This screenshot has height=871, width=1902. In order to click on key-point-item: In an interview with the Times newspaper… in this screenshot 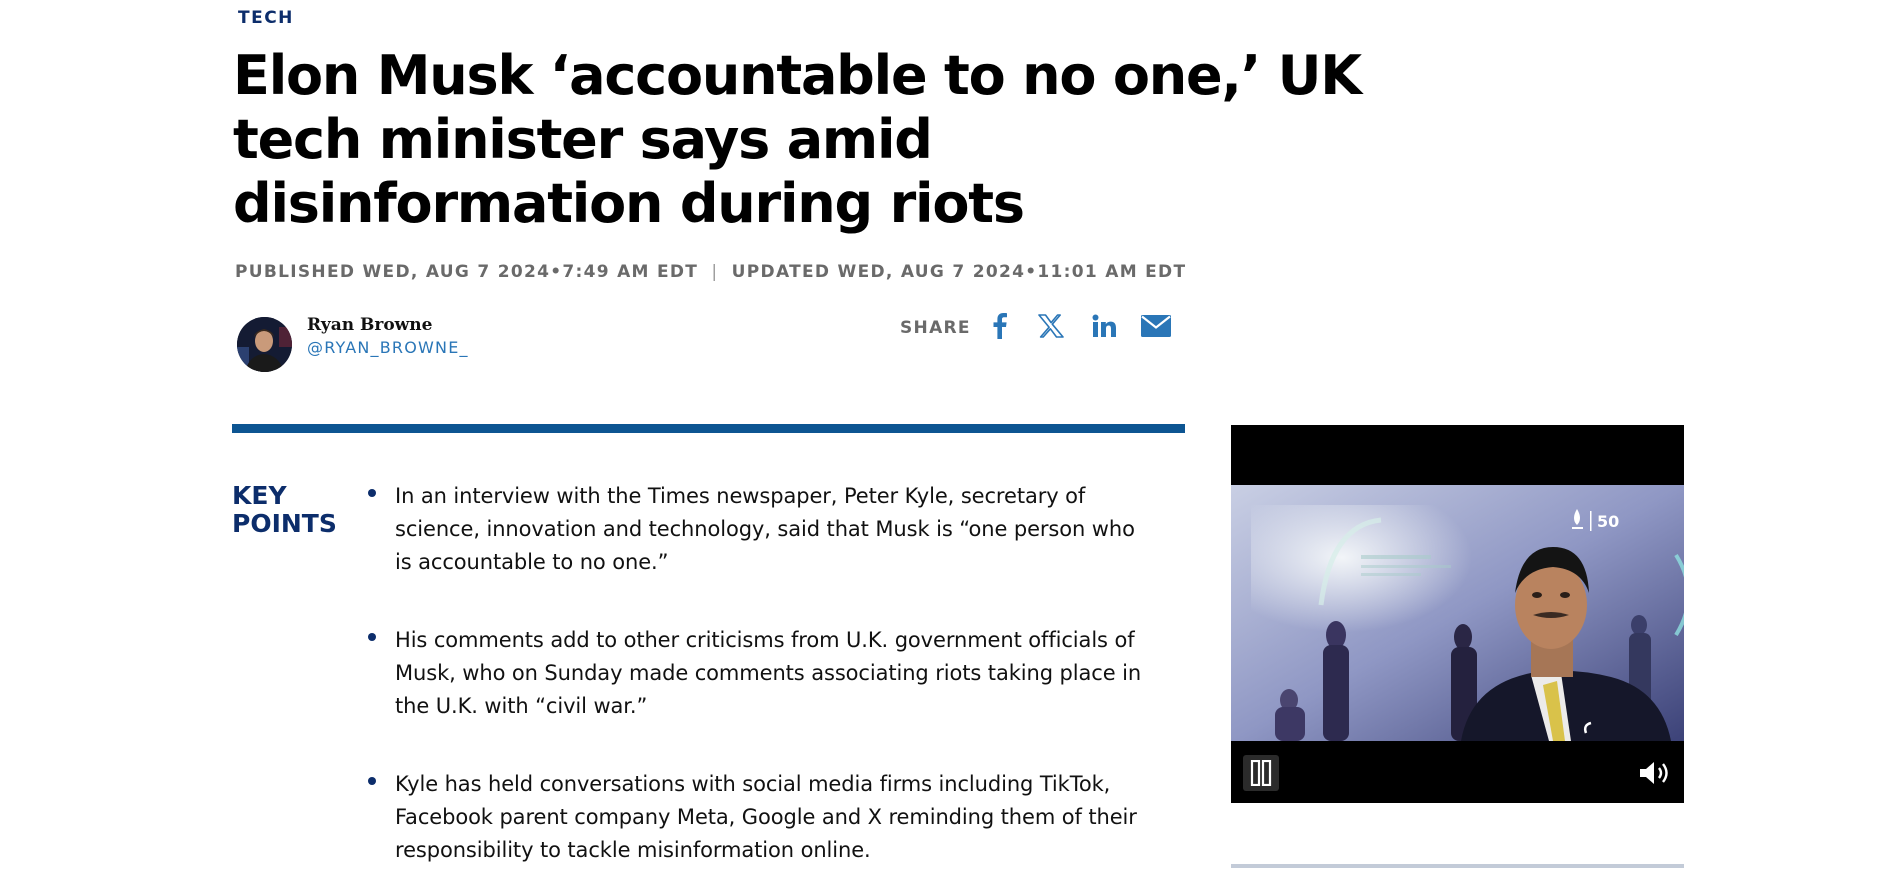, I will do `click(758, 529)`.